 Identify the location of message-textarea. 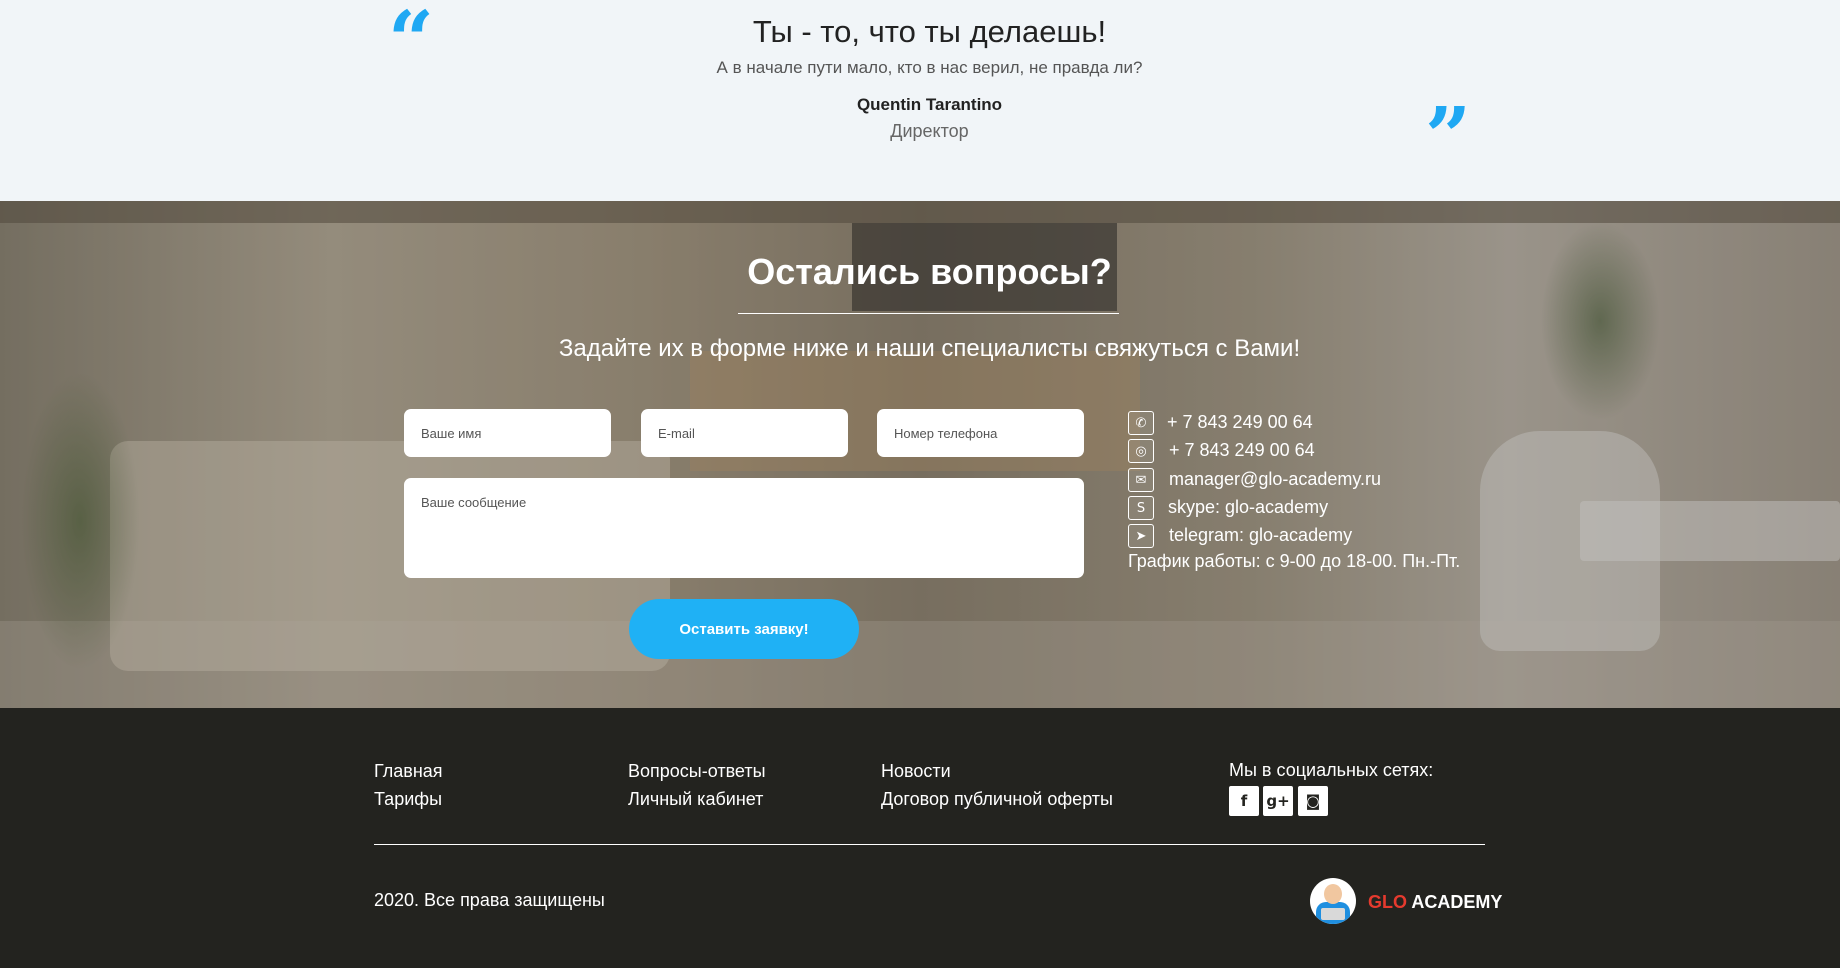
(744, 528).